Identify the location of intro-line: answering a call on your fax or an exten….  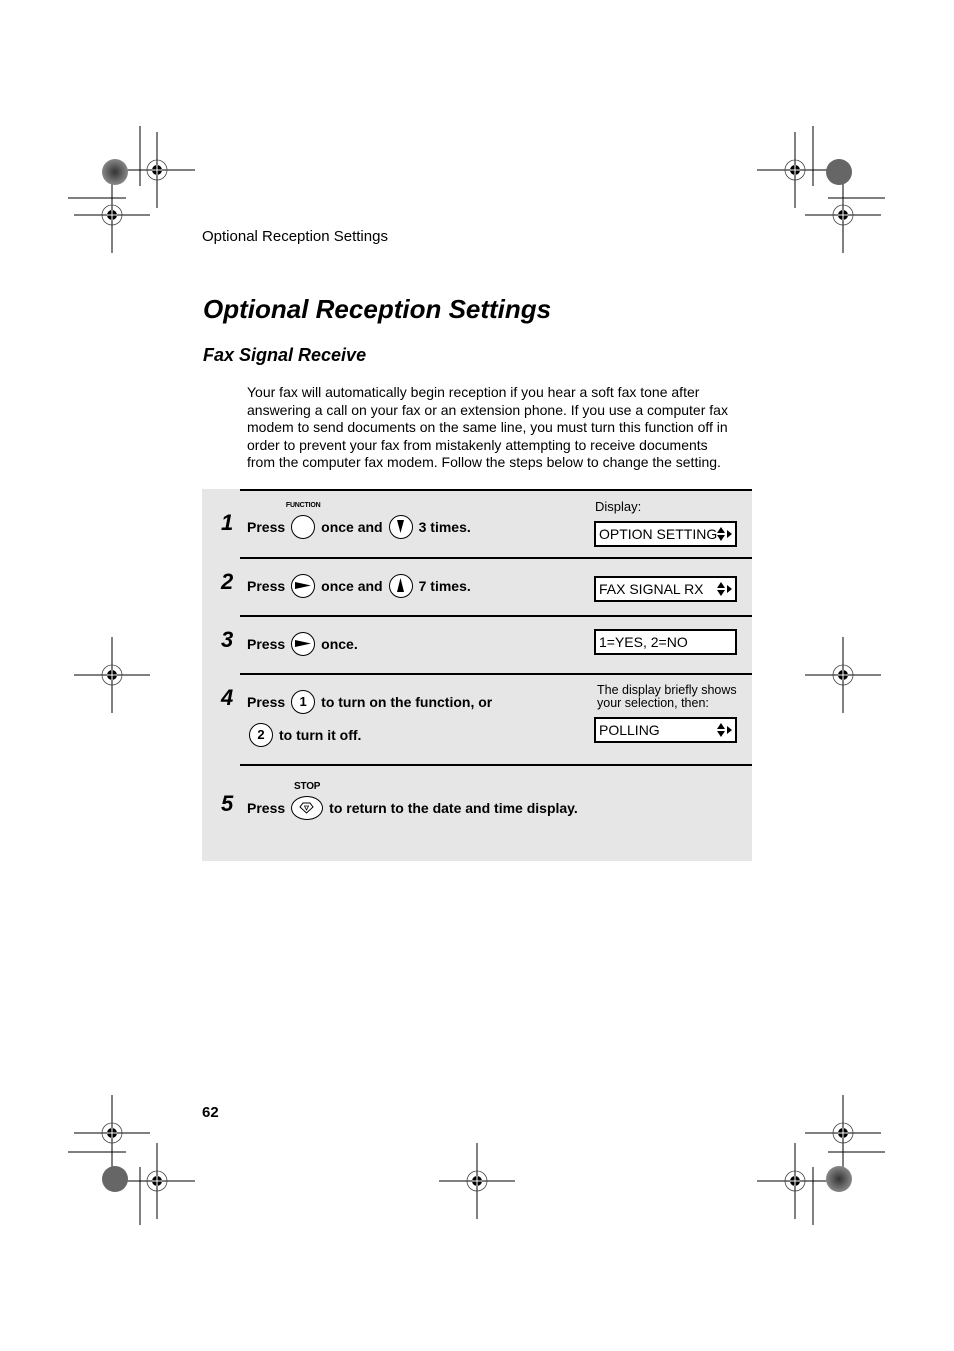
(487, 409).